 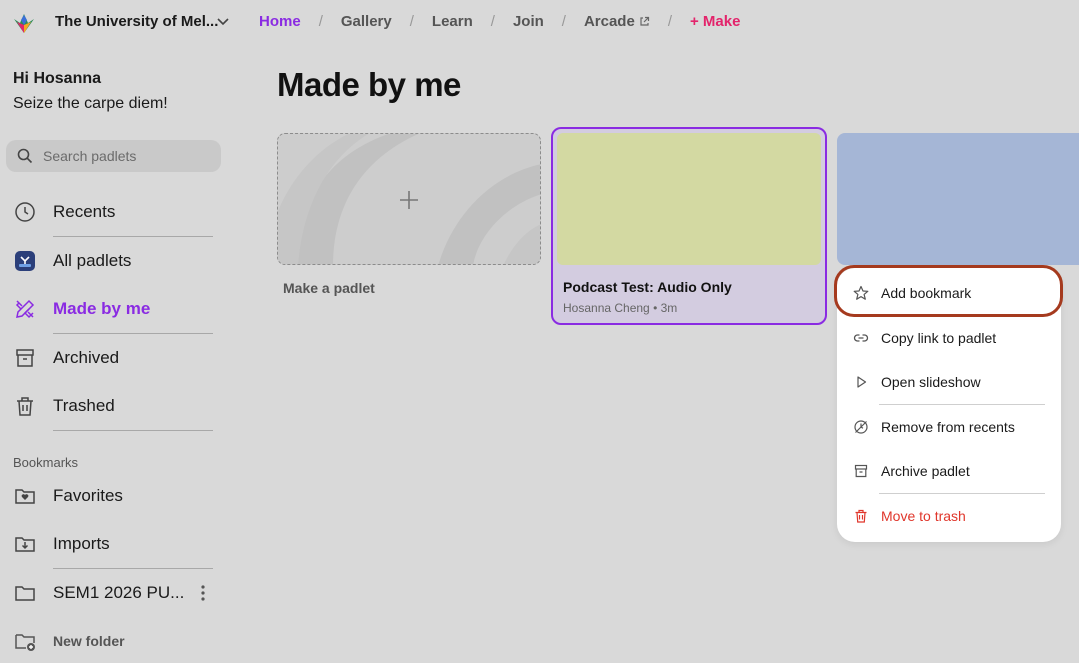 What do you see at coordinates (113, 544) in the screenshot?
I see `sidebar-folder-imports: Imports` at bounding box center [113, 544].